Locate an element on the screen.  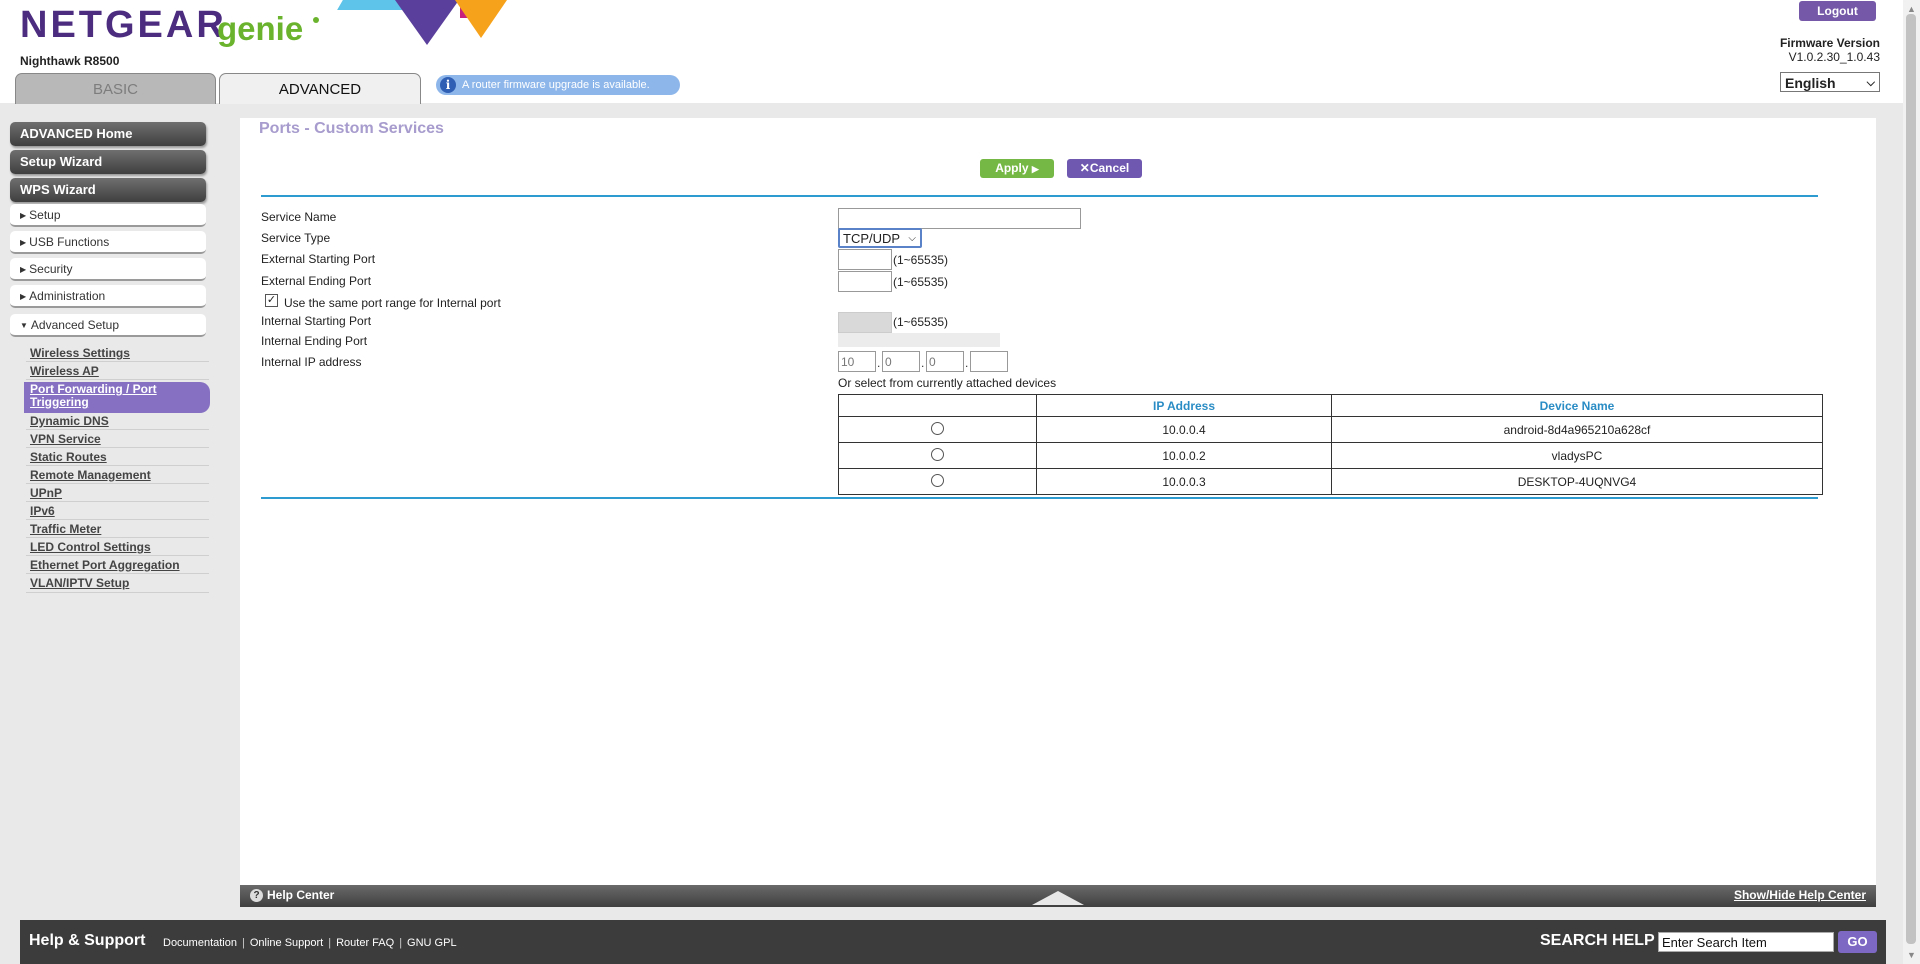
sidebar-setup-wizard: Setup Wizard is located at coordinates (108, 162).